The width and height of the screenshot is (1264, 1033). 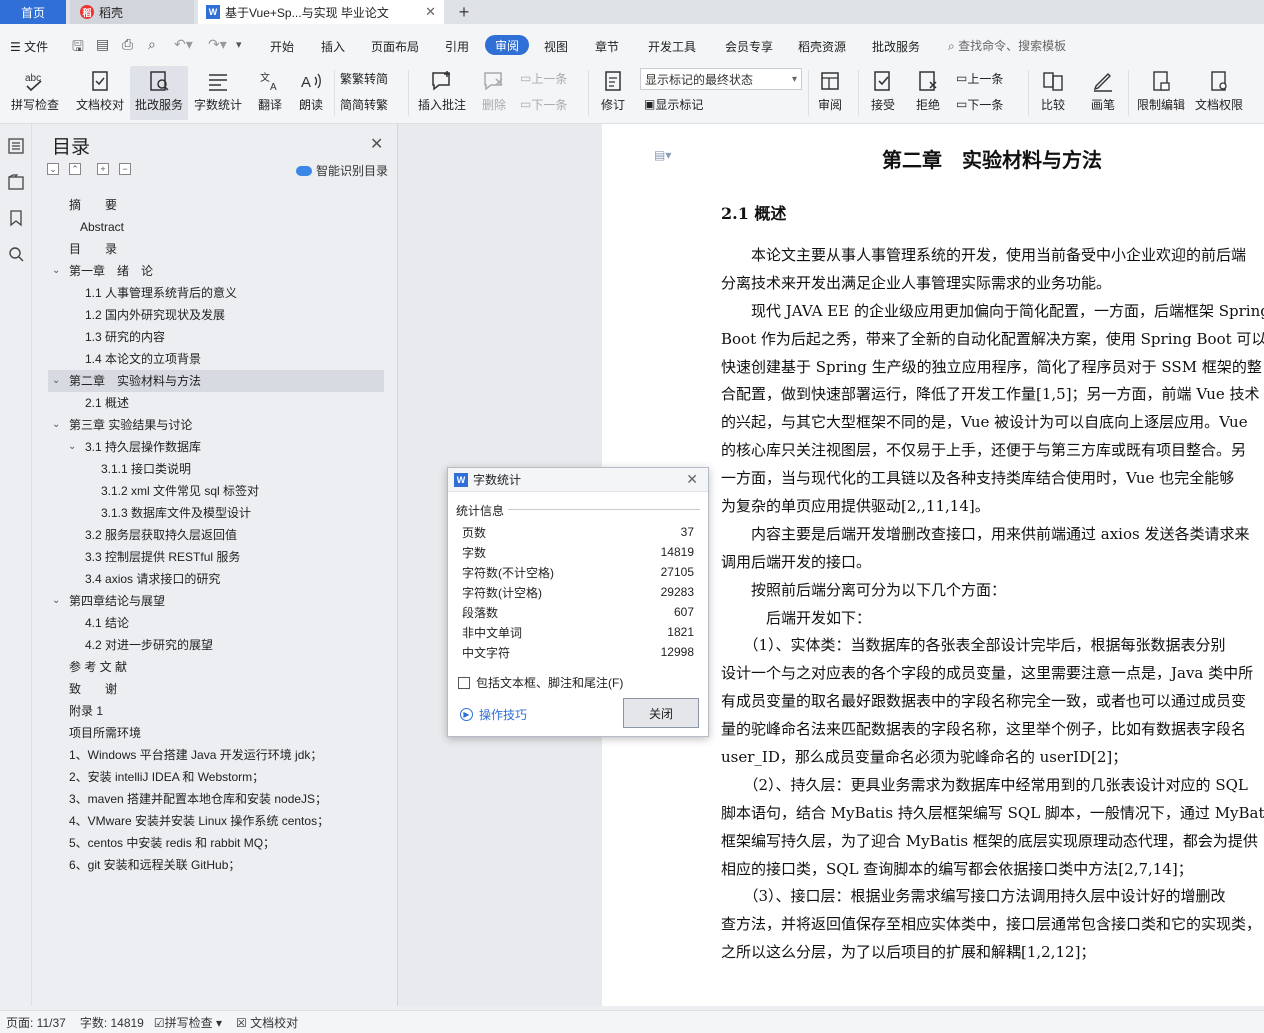 What do you see at coordinates (721, 79) in the screenshot?
I see `markup-state-select: 显示标记的最终状态` at bounding box center [721, 79].